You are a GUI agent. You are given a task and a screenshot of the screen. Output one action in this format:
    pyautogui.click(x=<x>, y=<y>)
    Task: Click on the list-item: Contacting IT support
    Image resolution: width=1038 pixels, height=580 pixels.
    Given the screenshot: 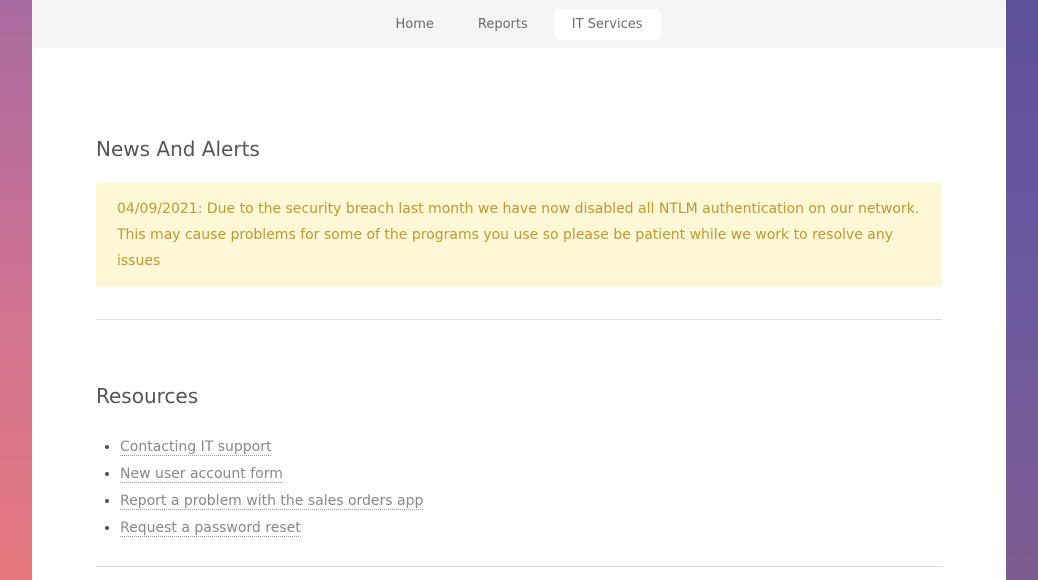 What is the action you would take?
    pyautogui.click(x=531, y=447)
    